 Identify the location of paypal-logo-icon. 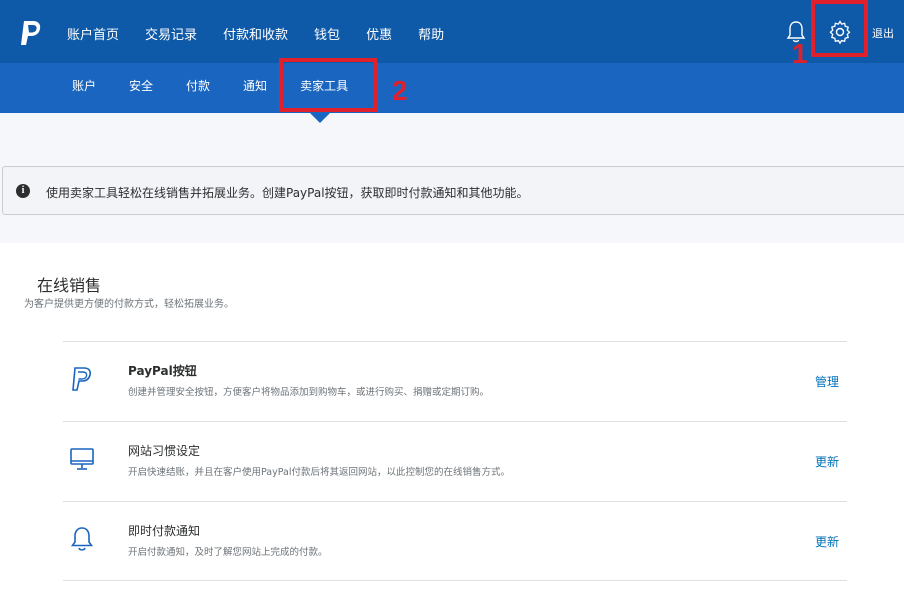
(31, 33).